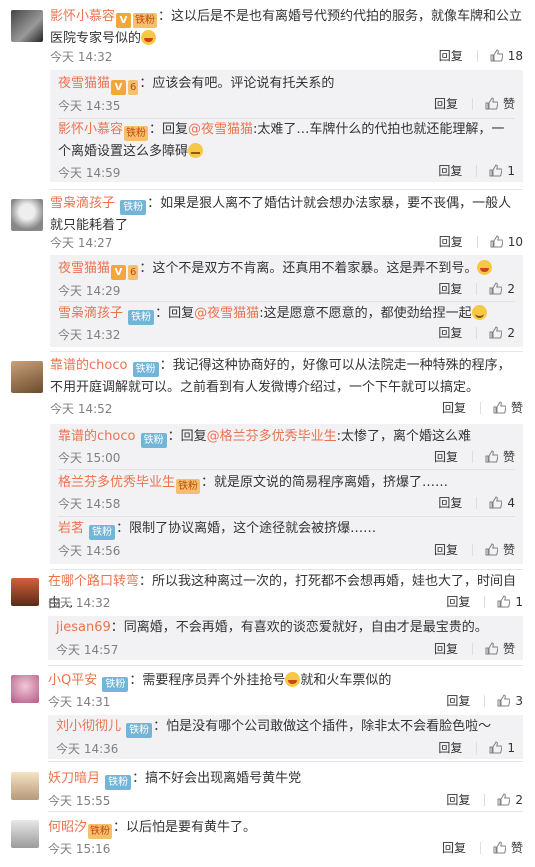 The width and height of the screenshot is (535, 867). I want to click on comment-time: 今天 14:31, so click(79, 702).